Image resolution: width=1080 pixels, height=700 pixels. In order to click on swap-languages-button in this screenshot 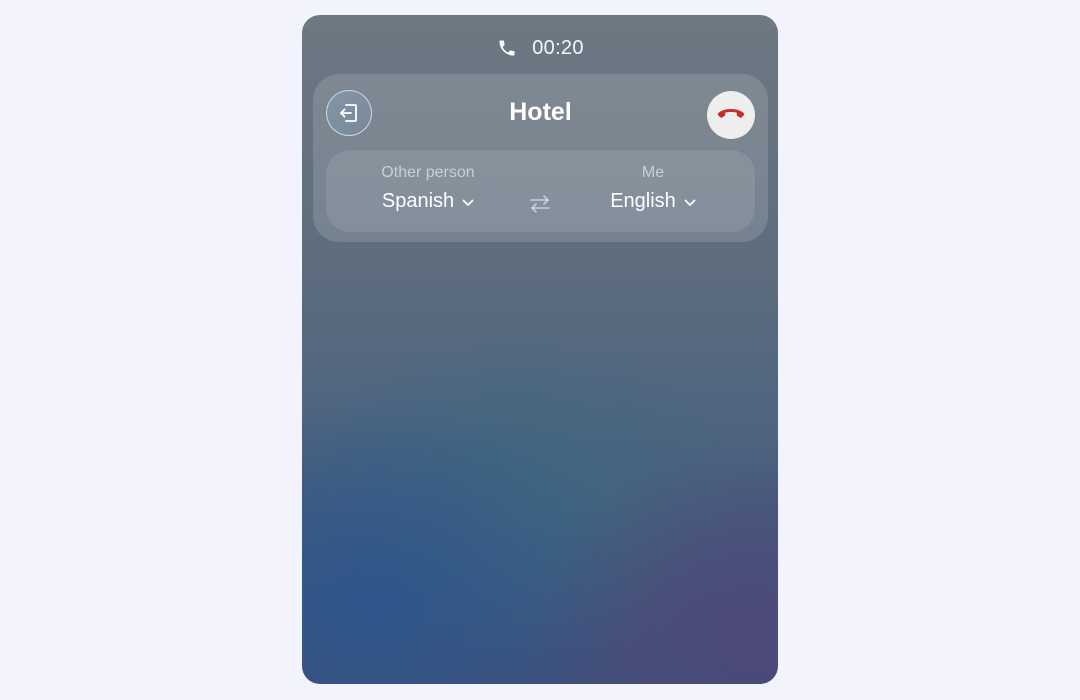, I will do `click(540, 204)`.